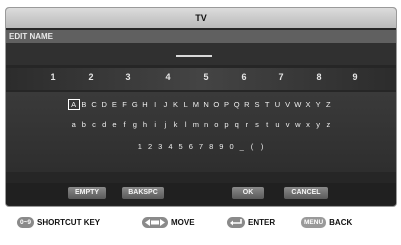 This screenshot has width=401, height=245. I want to click on uppercase-key: S, so click(257, 104).